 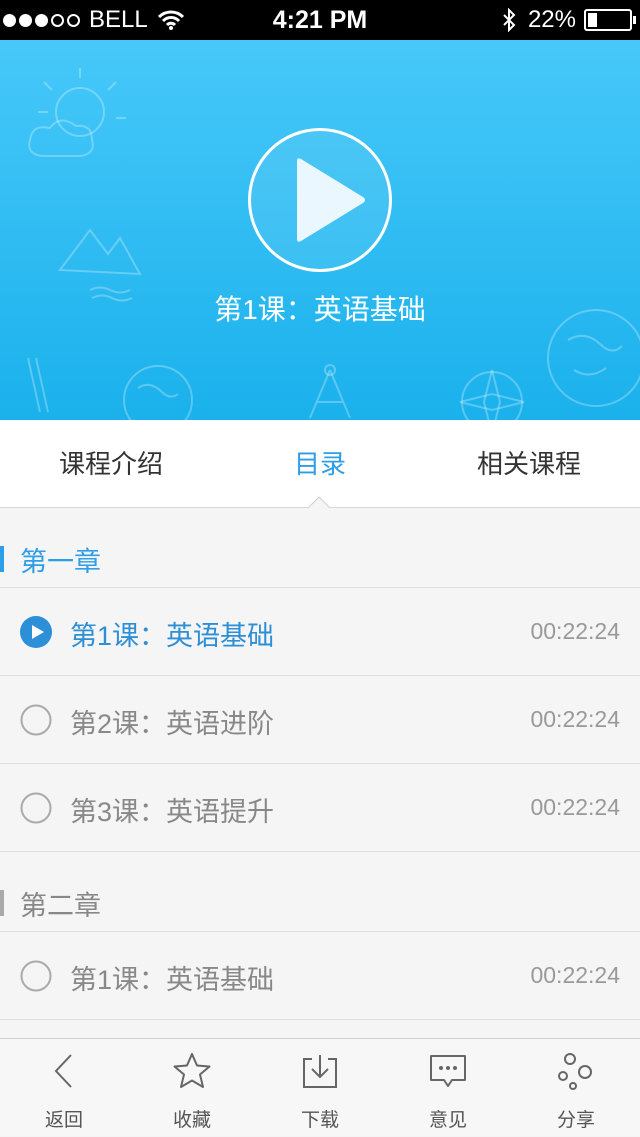 What do you see at coordinates (320, 548) in the screenshot?
I see `chapter-header: 第一章` at bounding box center [320, 548].